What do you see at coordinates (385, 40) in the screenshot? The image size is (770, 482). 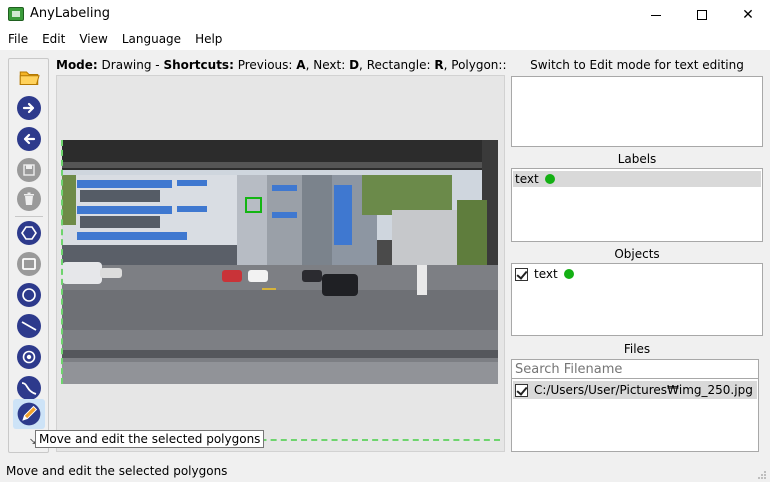 I see `menu-bar: File Edit View Language Help` at bounding box center [385, 40].